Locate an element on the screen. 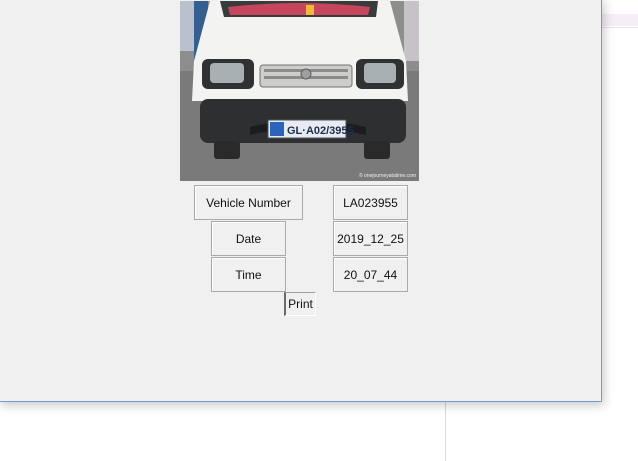 This screenshot has width=638, height=461. background-window-strip is located at coordinates (620, 20).